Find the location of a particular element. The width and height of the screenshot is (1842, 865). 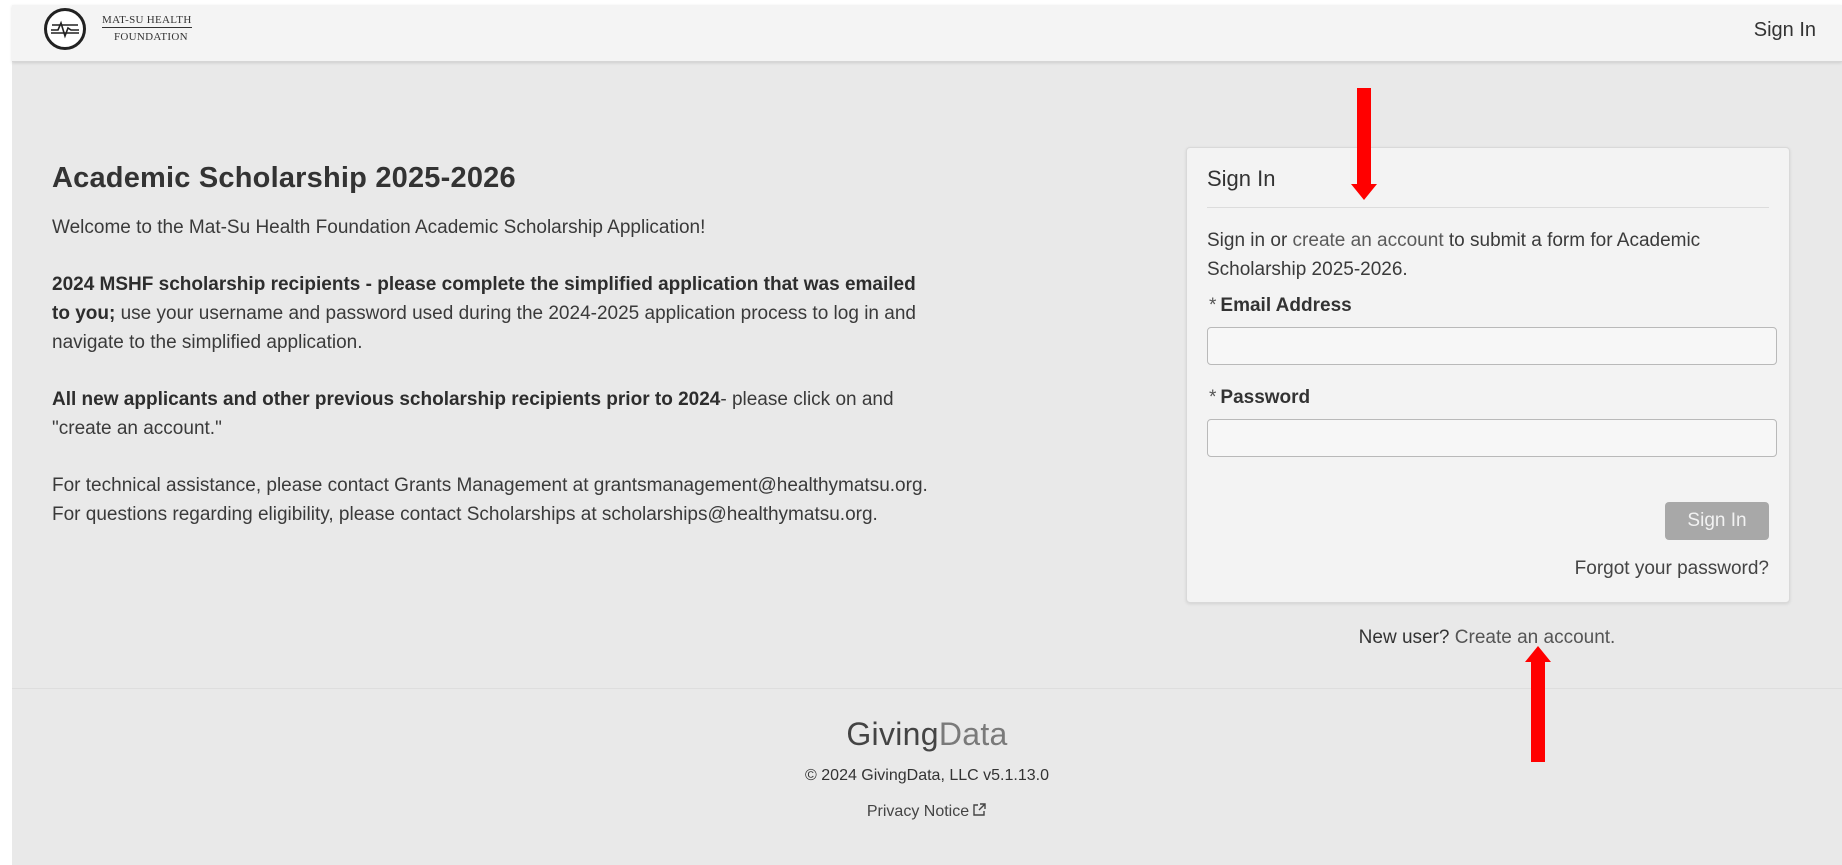

mat-su-health-foundation-logo: MAT-SU HEALTH FOUNDATION is located at coordinates (129, 32).